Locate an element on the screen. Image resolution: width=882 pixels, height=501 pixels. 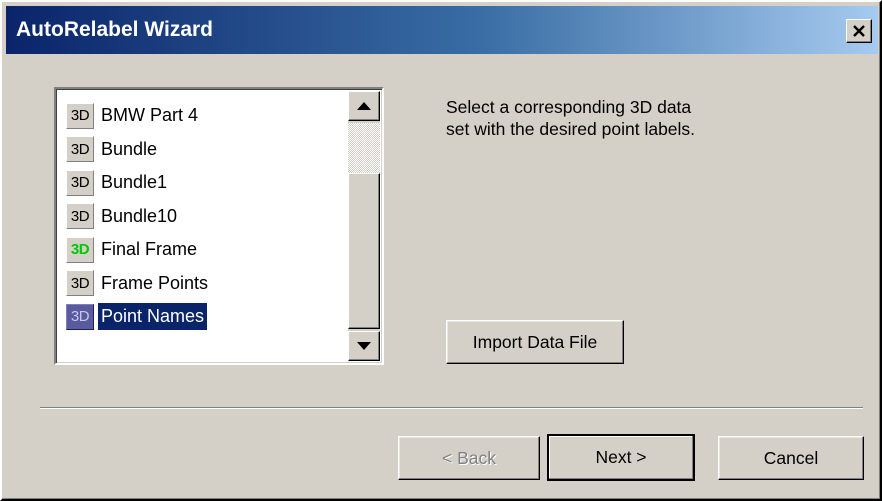
list-item-selected: 3D Point Names is located at coordinates (138, 317).